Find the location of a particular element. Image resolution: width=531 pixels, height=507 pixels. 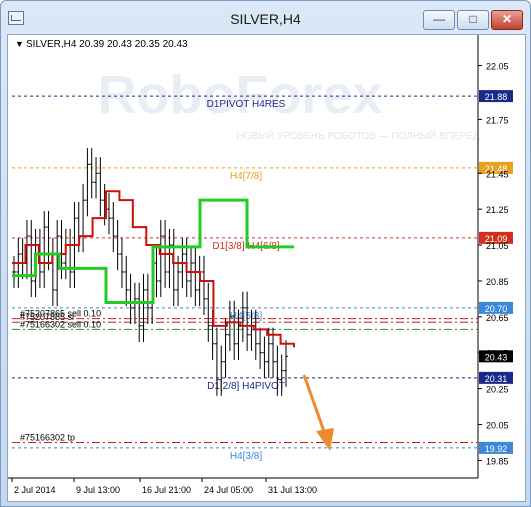

order-label: #75166302 tp is located at coordinates (47, 437).